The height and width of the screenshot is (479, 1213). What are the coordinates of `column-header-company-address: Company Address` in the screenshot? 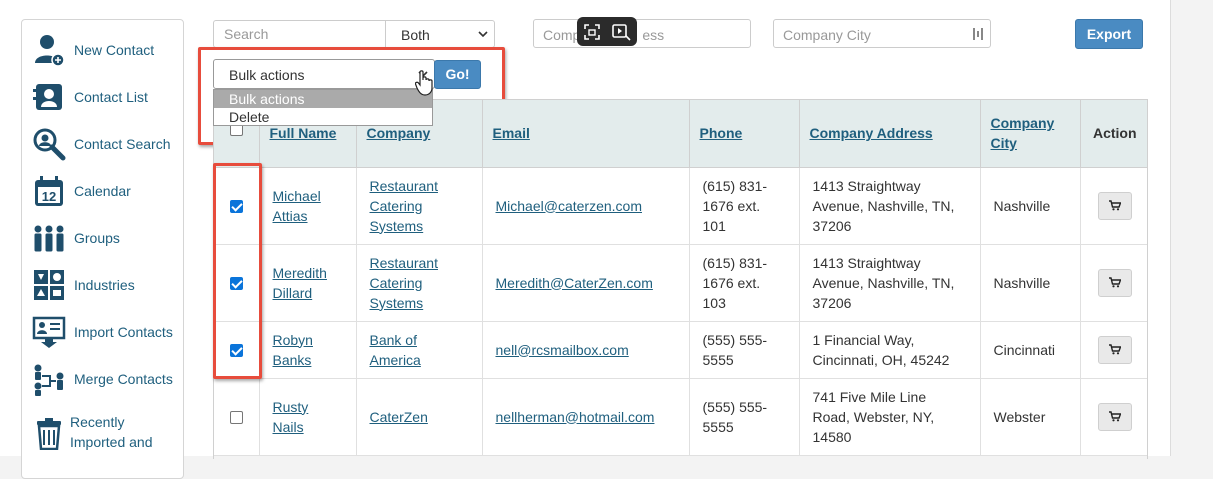 It's located at (890, 134).